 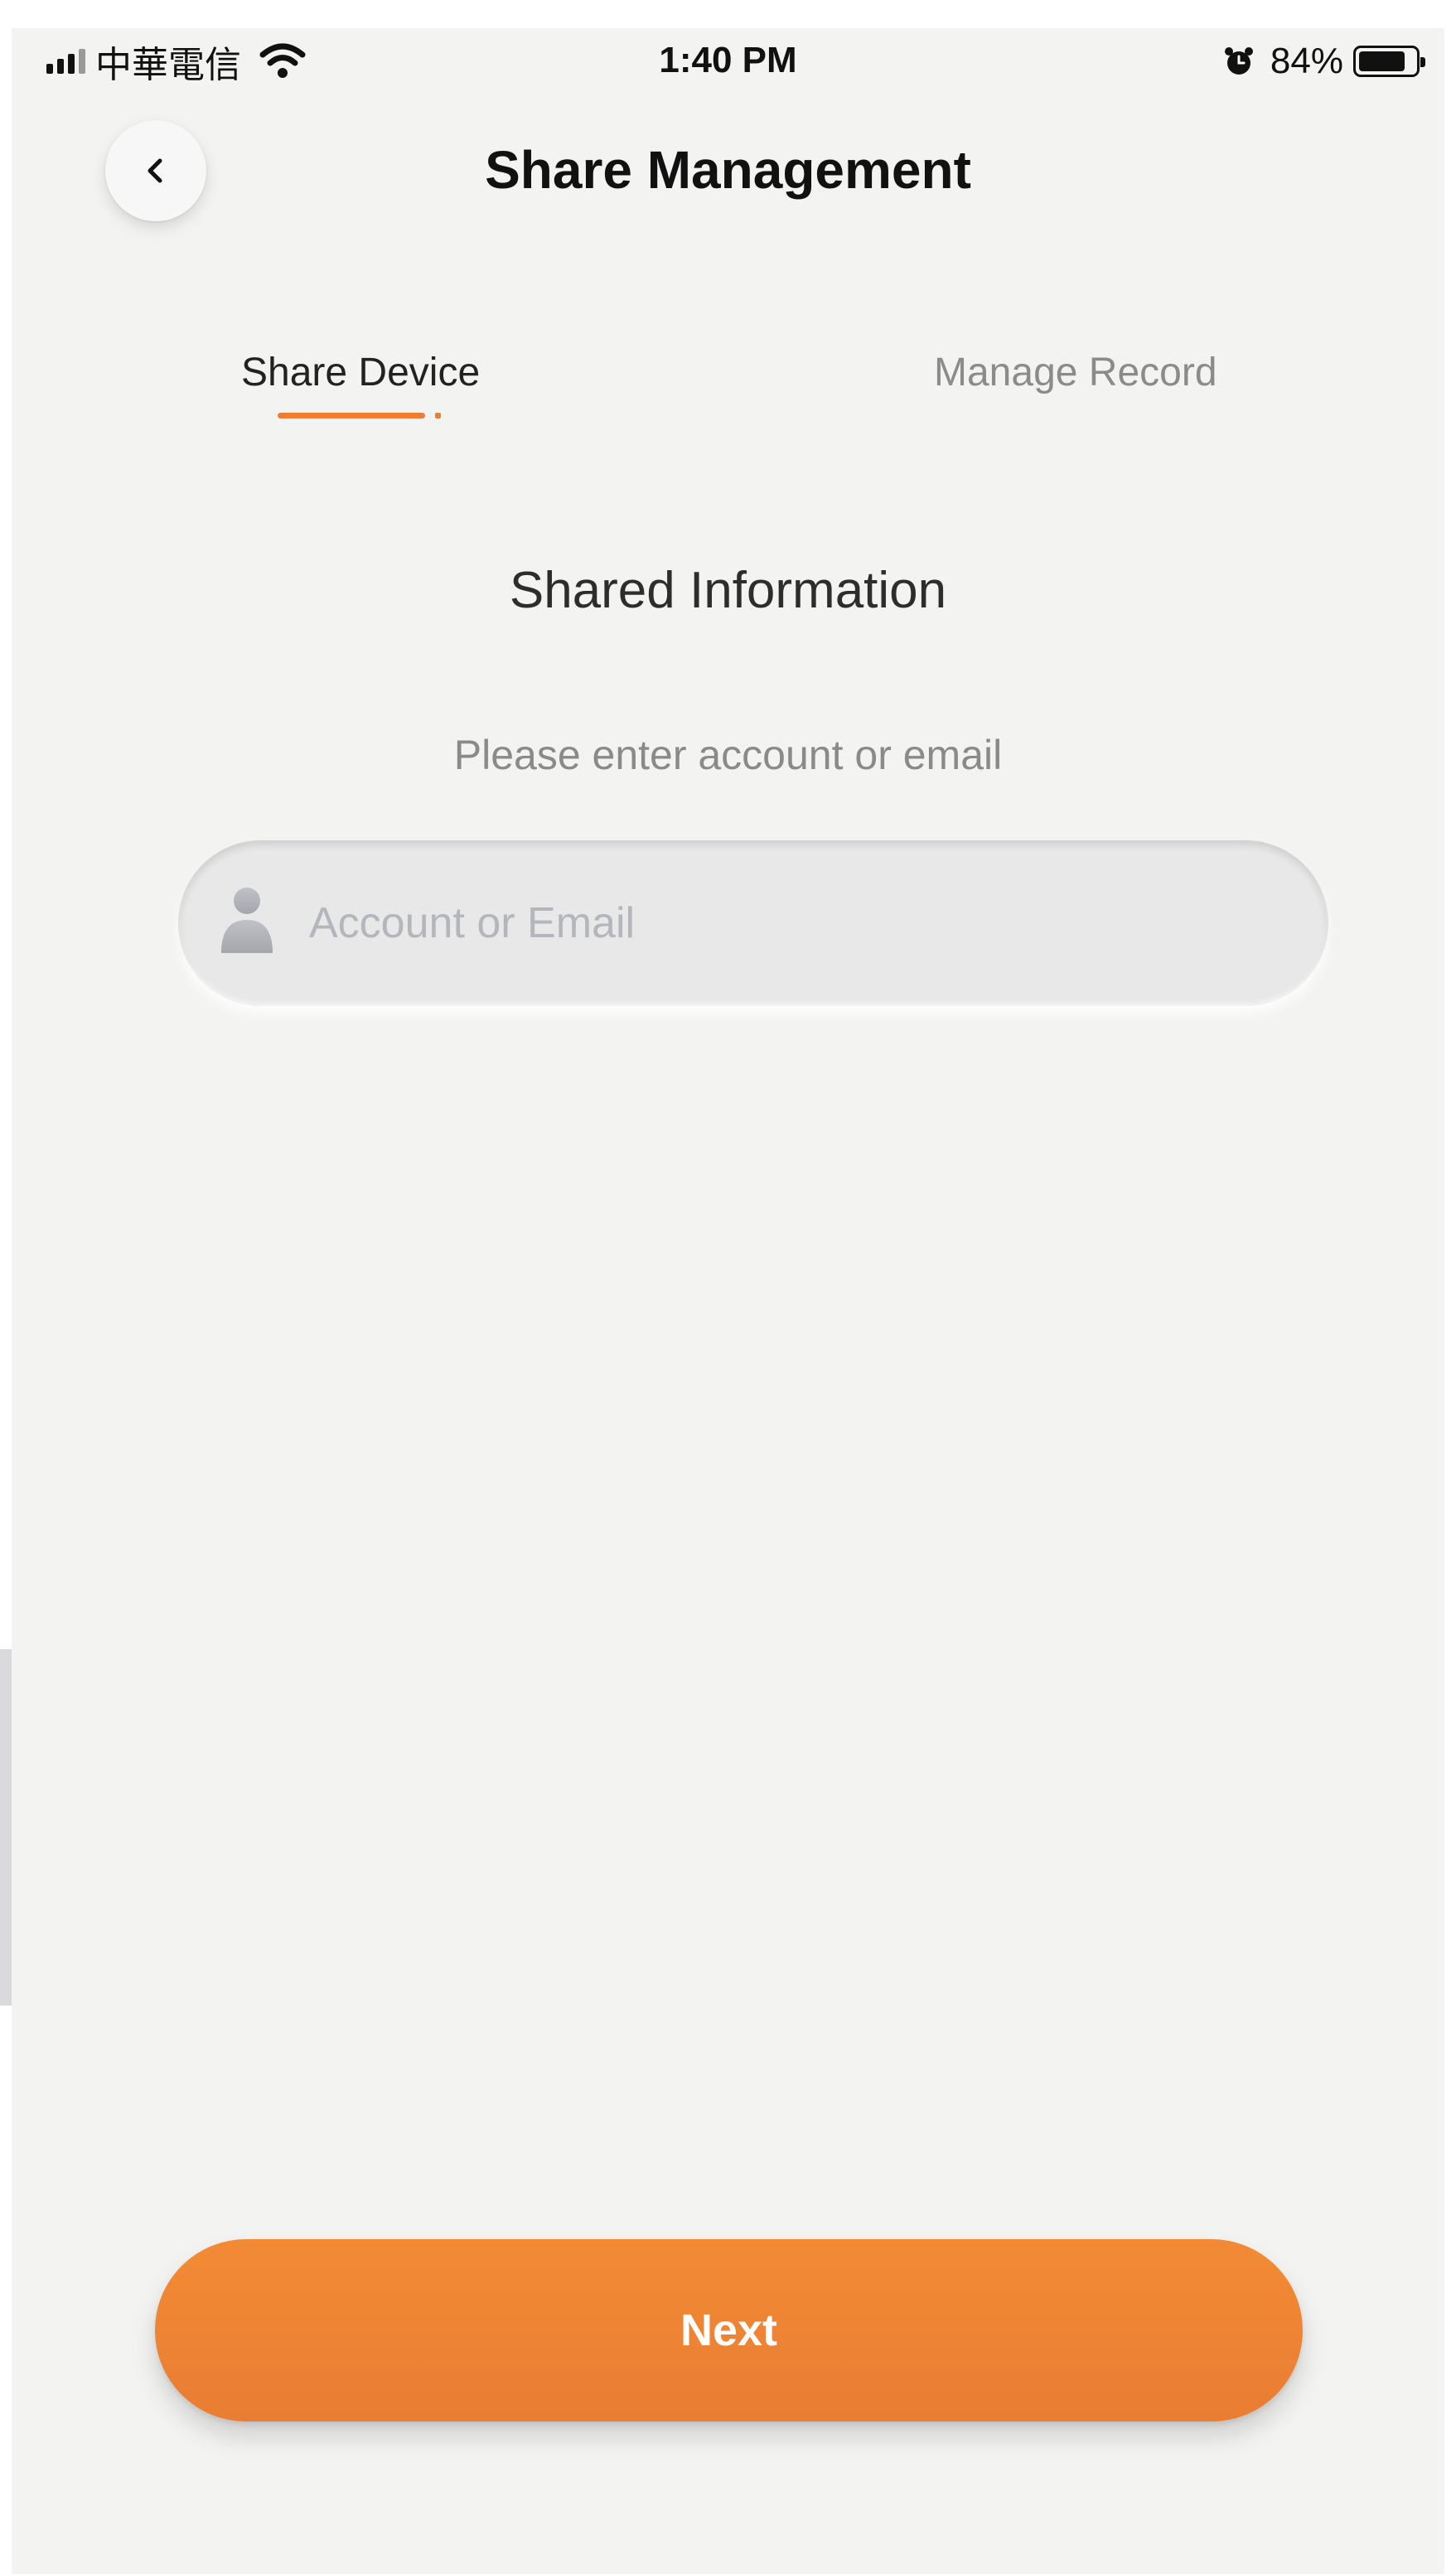 I want to click on account-email-input, so click(x=798, y=923).